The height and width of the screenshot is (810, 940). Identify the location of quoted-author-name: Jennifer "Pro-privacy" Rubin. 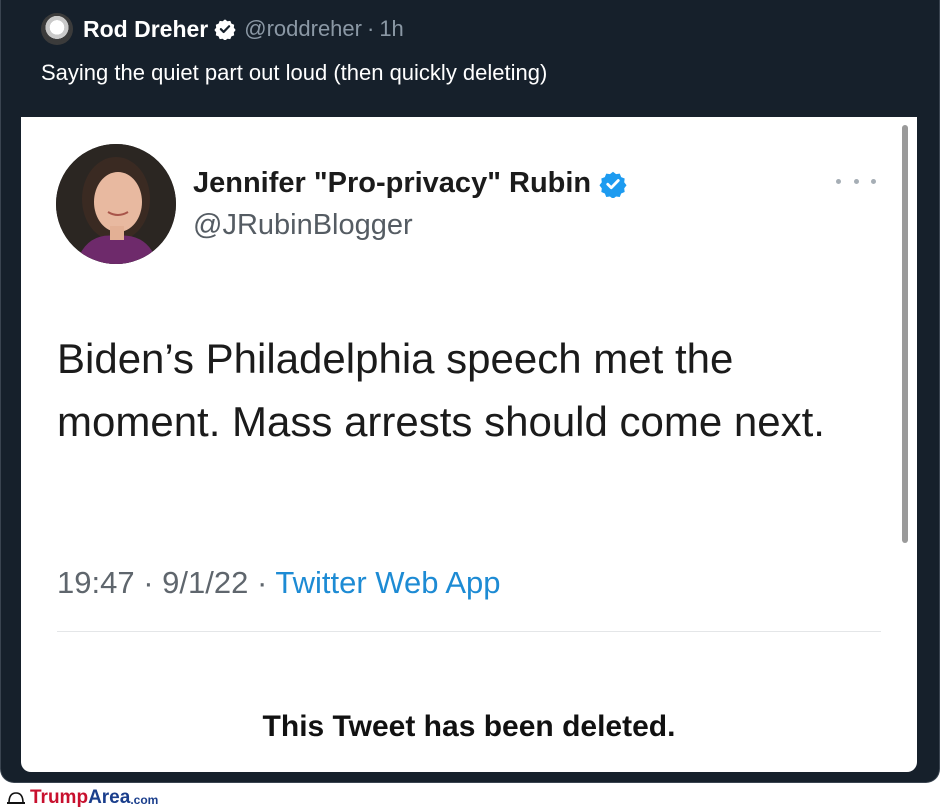
(410, 183).